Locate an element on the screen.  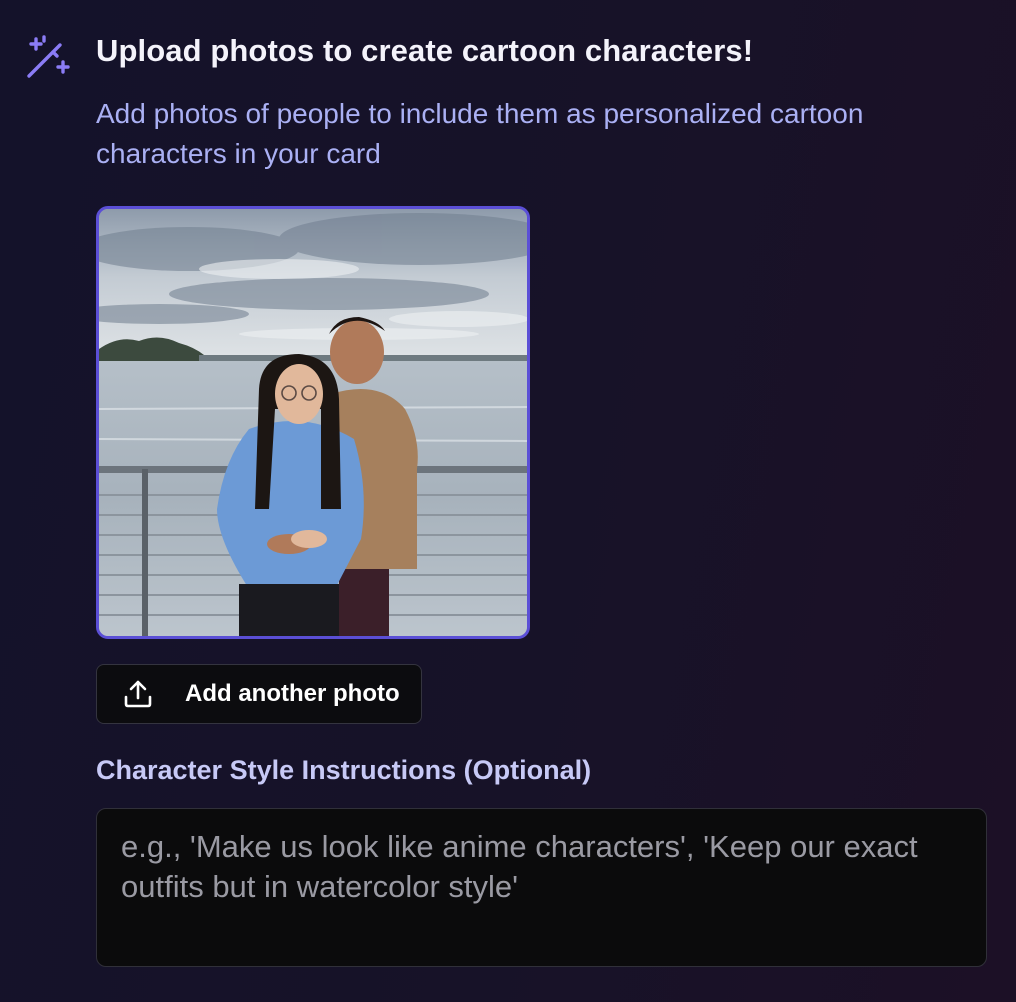
add-another-photo-button: Add another photo is located at coordinates (259, 694).